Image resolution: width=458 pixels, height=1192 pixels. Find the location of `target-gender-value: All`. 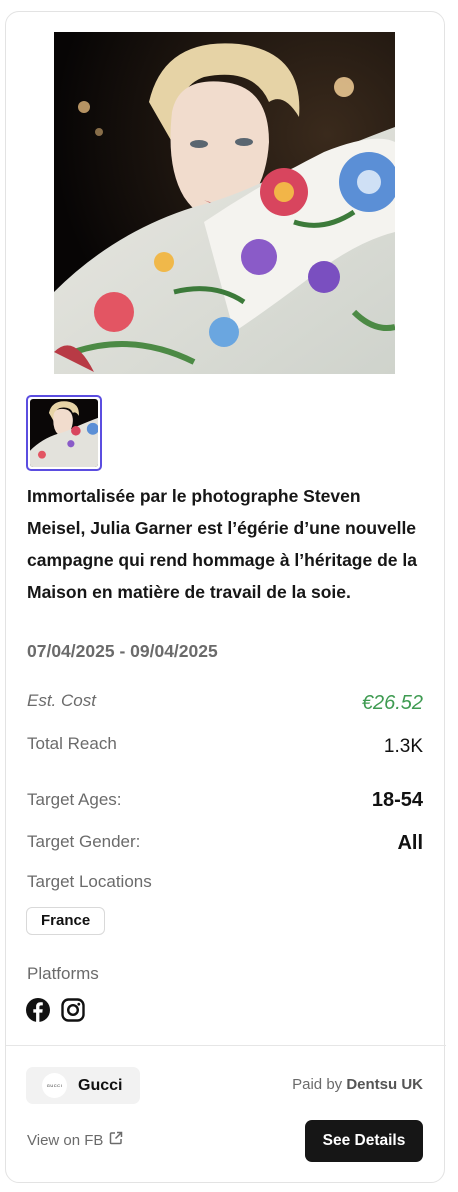

target-gender-value: All is located at coordinates (410, 843).